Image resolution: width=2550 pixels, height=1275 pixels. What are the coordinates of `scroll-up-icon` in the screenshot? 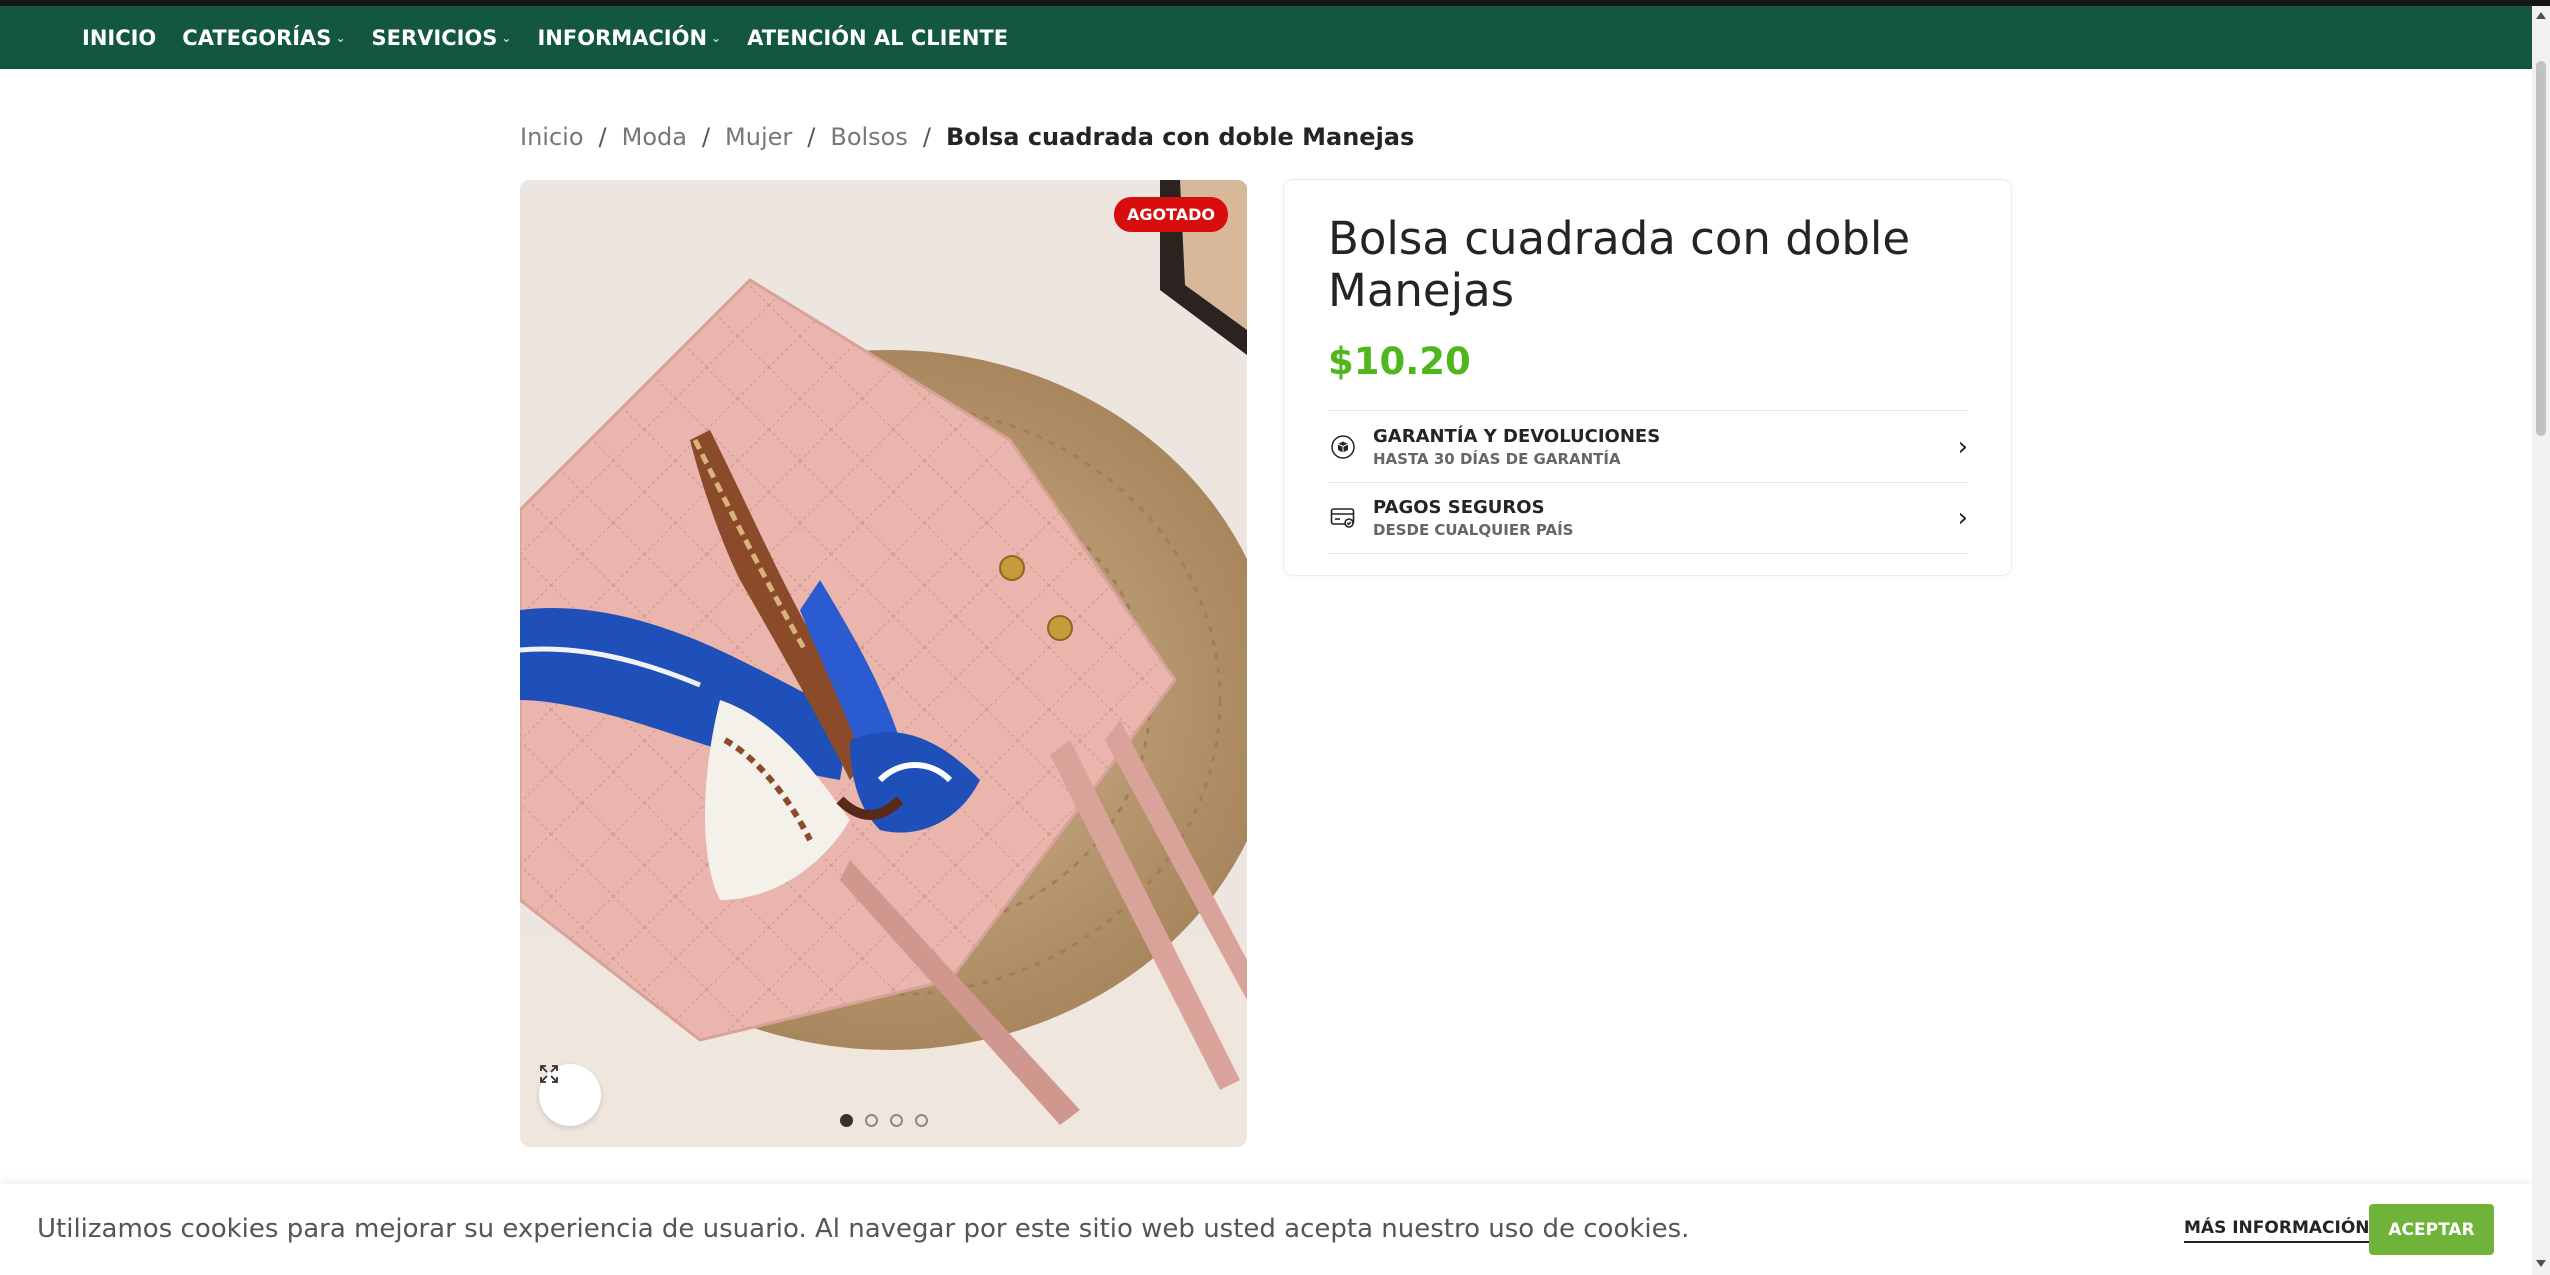 It's located at (2541, 15).